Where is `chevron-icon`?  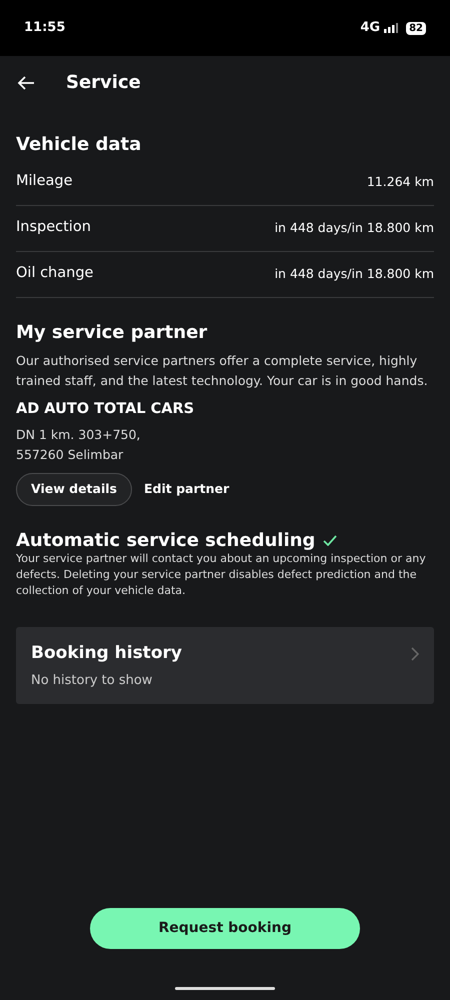
chevron-icon is located at coordinates (415, 654).